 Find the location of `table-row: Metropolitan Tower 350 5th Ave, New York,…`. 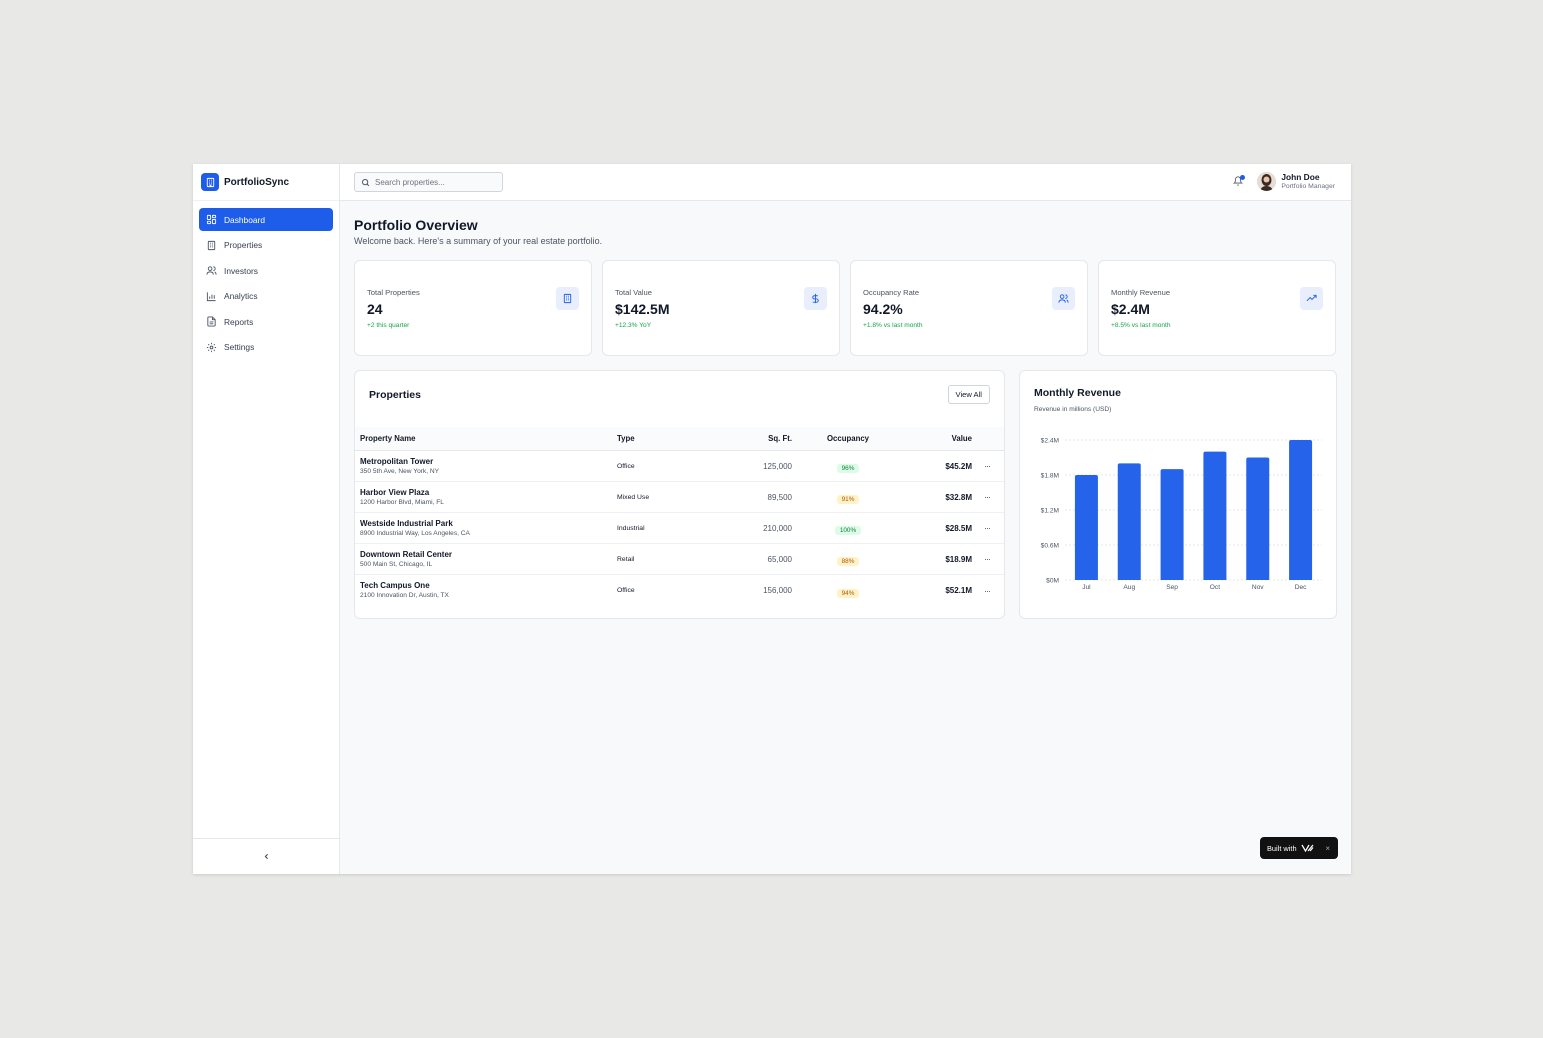

table-row: Metropolitan Tower 350 5th Ave, New York,… is located at coordinates (679, 466).